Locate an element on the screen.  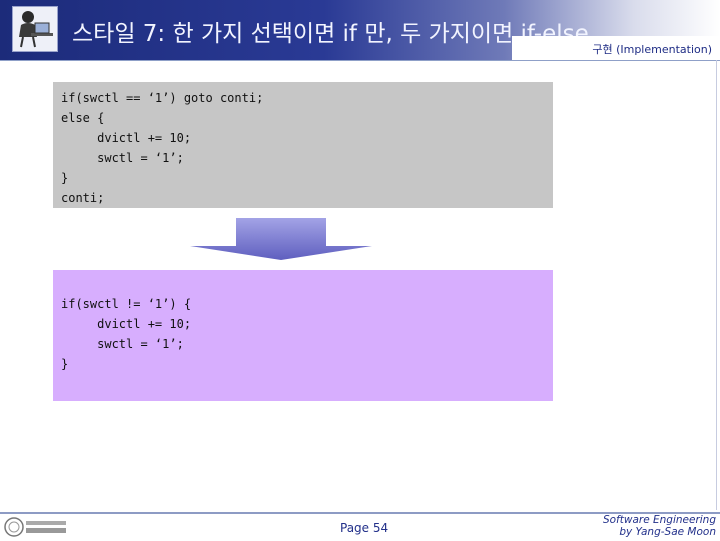
university-seal-icon is located at coordinates (37, 527).